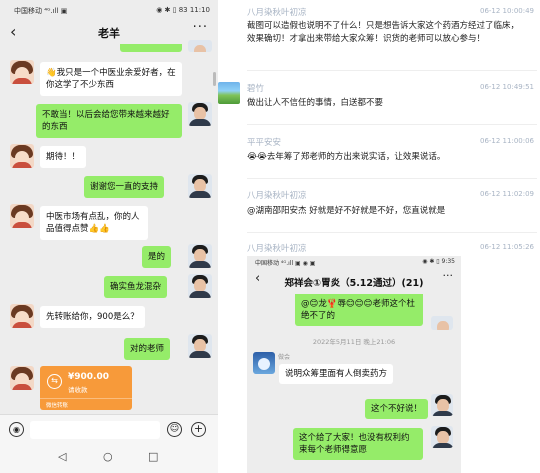 This screenshot has height=473, width=540. Describe the element at coordinates (92, 317) in the screenshot. I see `message-bubble: 先转账给你，900是么？` at that location.